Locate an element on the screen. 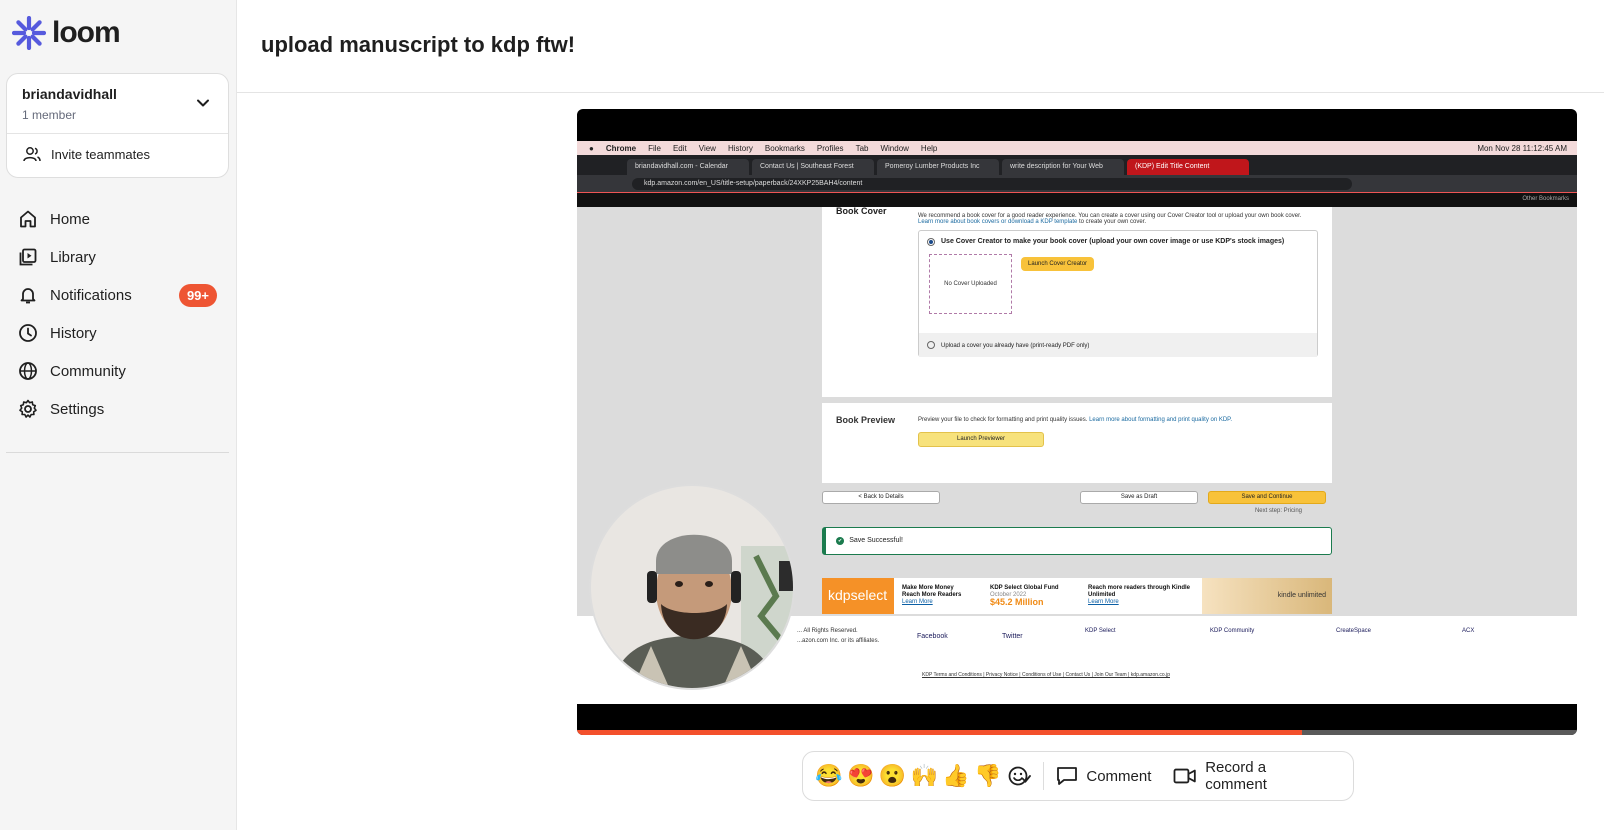 This screenshot has width=1604, height=830. reaction-thumbs-down: 👎 is located at coordinates (988, 776).